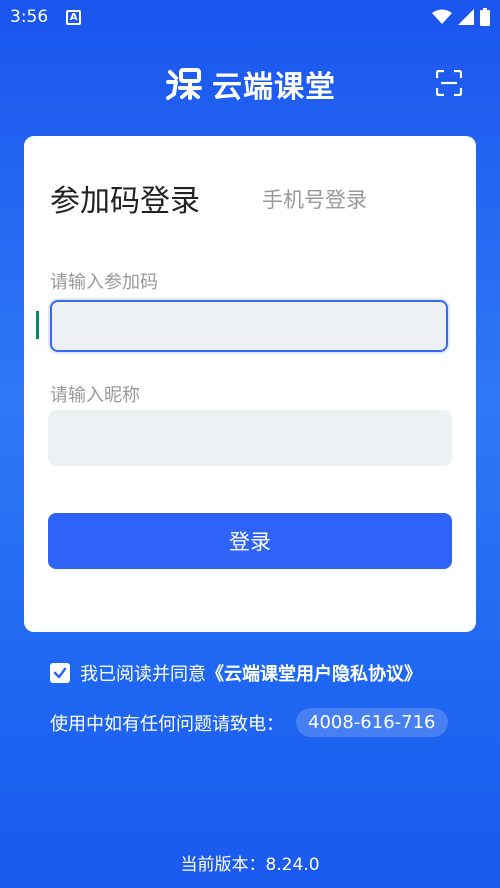 The height and width of the screenshot is (888, 500). Describe the element at coordinates (74, 17) in the screenshot. I see `notification-a-icon: A` at that location.